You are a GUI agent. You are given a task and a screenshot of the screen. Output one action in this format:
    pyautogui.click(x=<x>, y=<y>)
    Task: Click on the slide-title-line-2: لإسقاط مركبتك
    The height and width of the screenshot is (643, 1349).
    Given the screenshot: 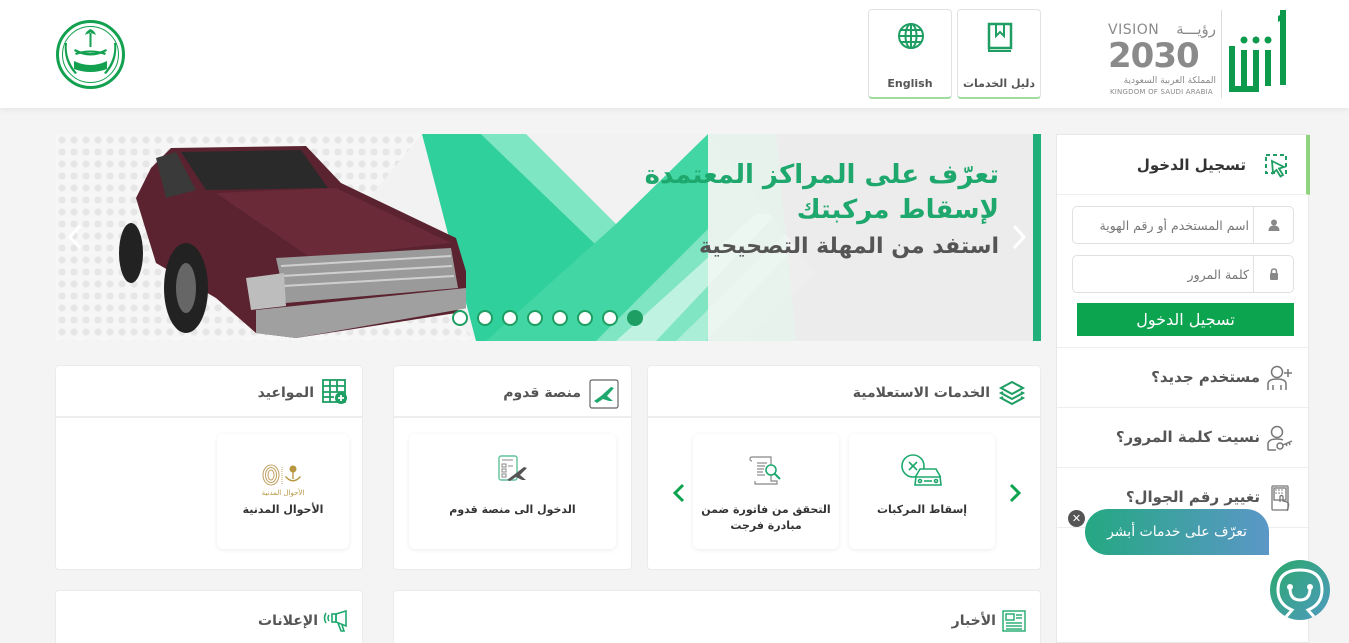 What is the action you would take?
    pyautogui.click(x=897, y=210)
    